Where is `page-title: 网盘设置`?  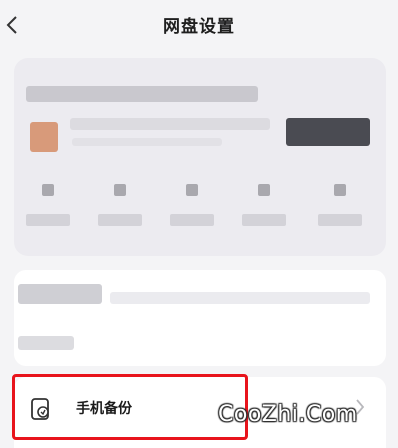 page-title: 网盘设置 is located at coordinates (199, 27).